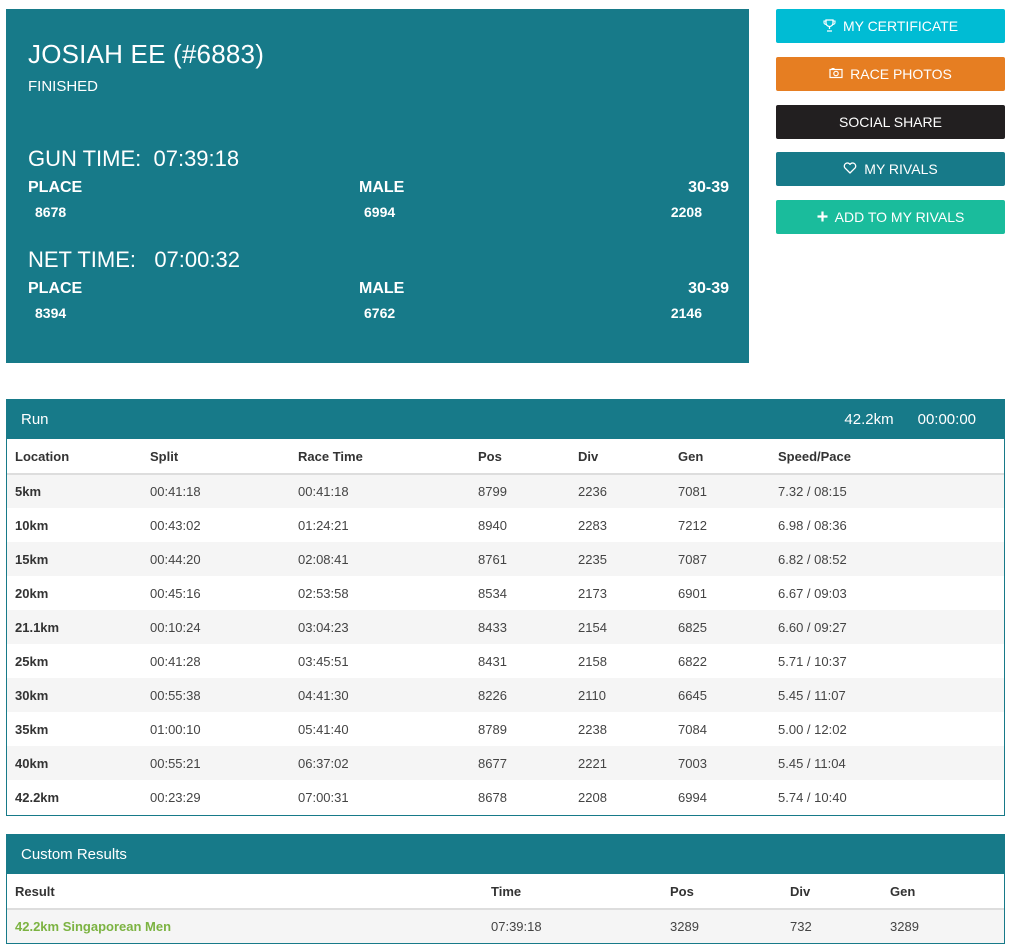 The width and height of the screenshot is (1010, 948). What do you see at coordinates (822, 217) in the screenshot?
I see `plus-icon` at bounding box center [822, 217].